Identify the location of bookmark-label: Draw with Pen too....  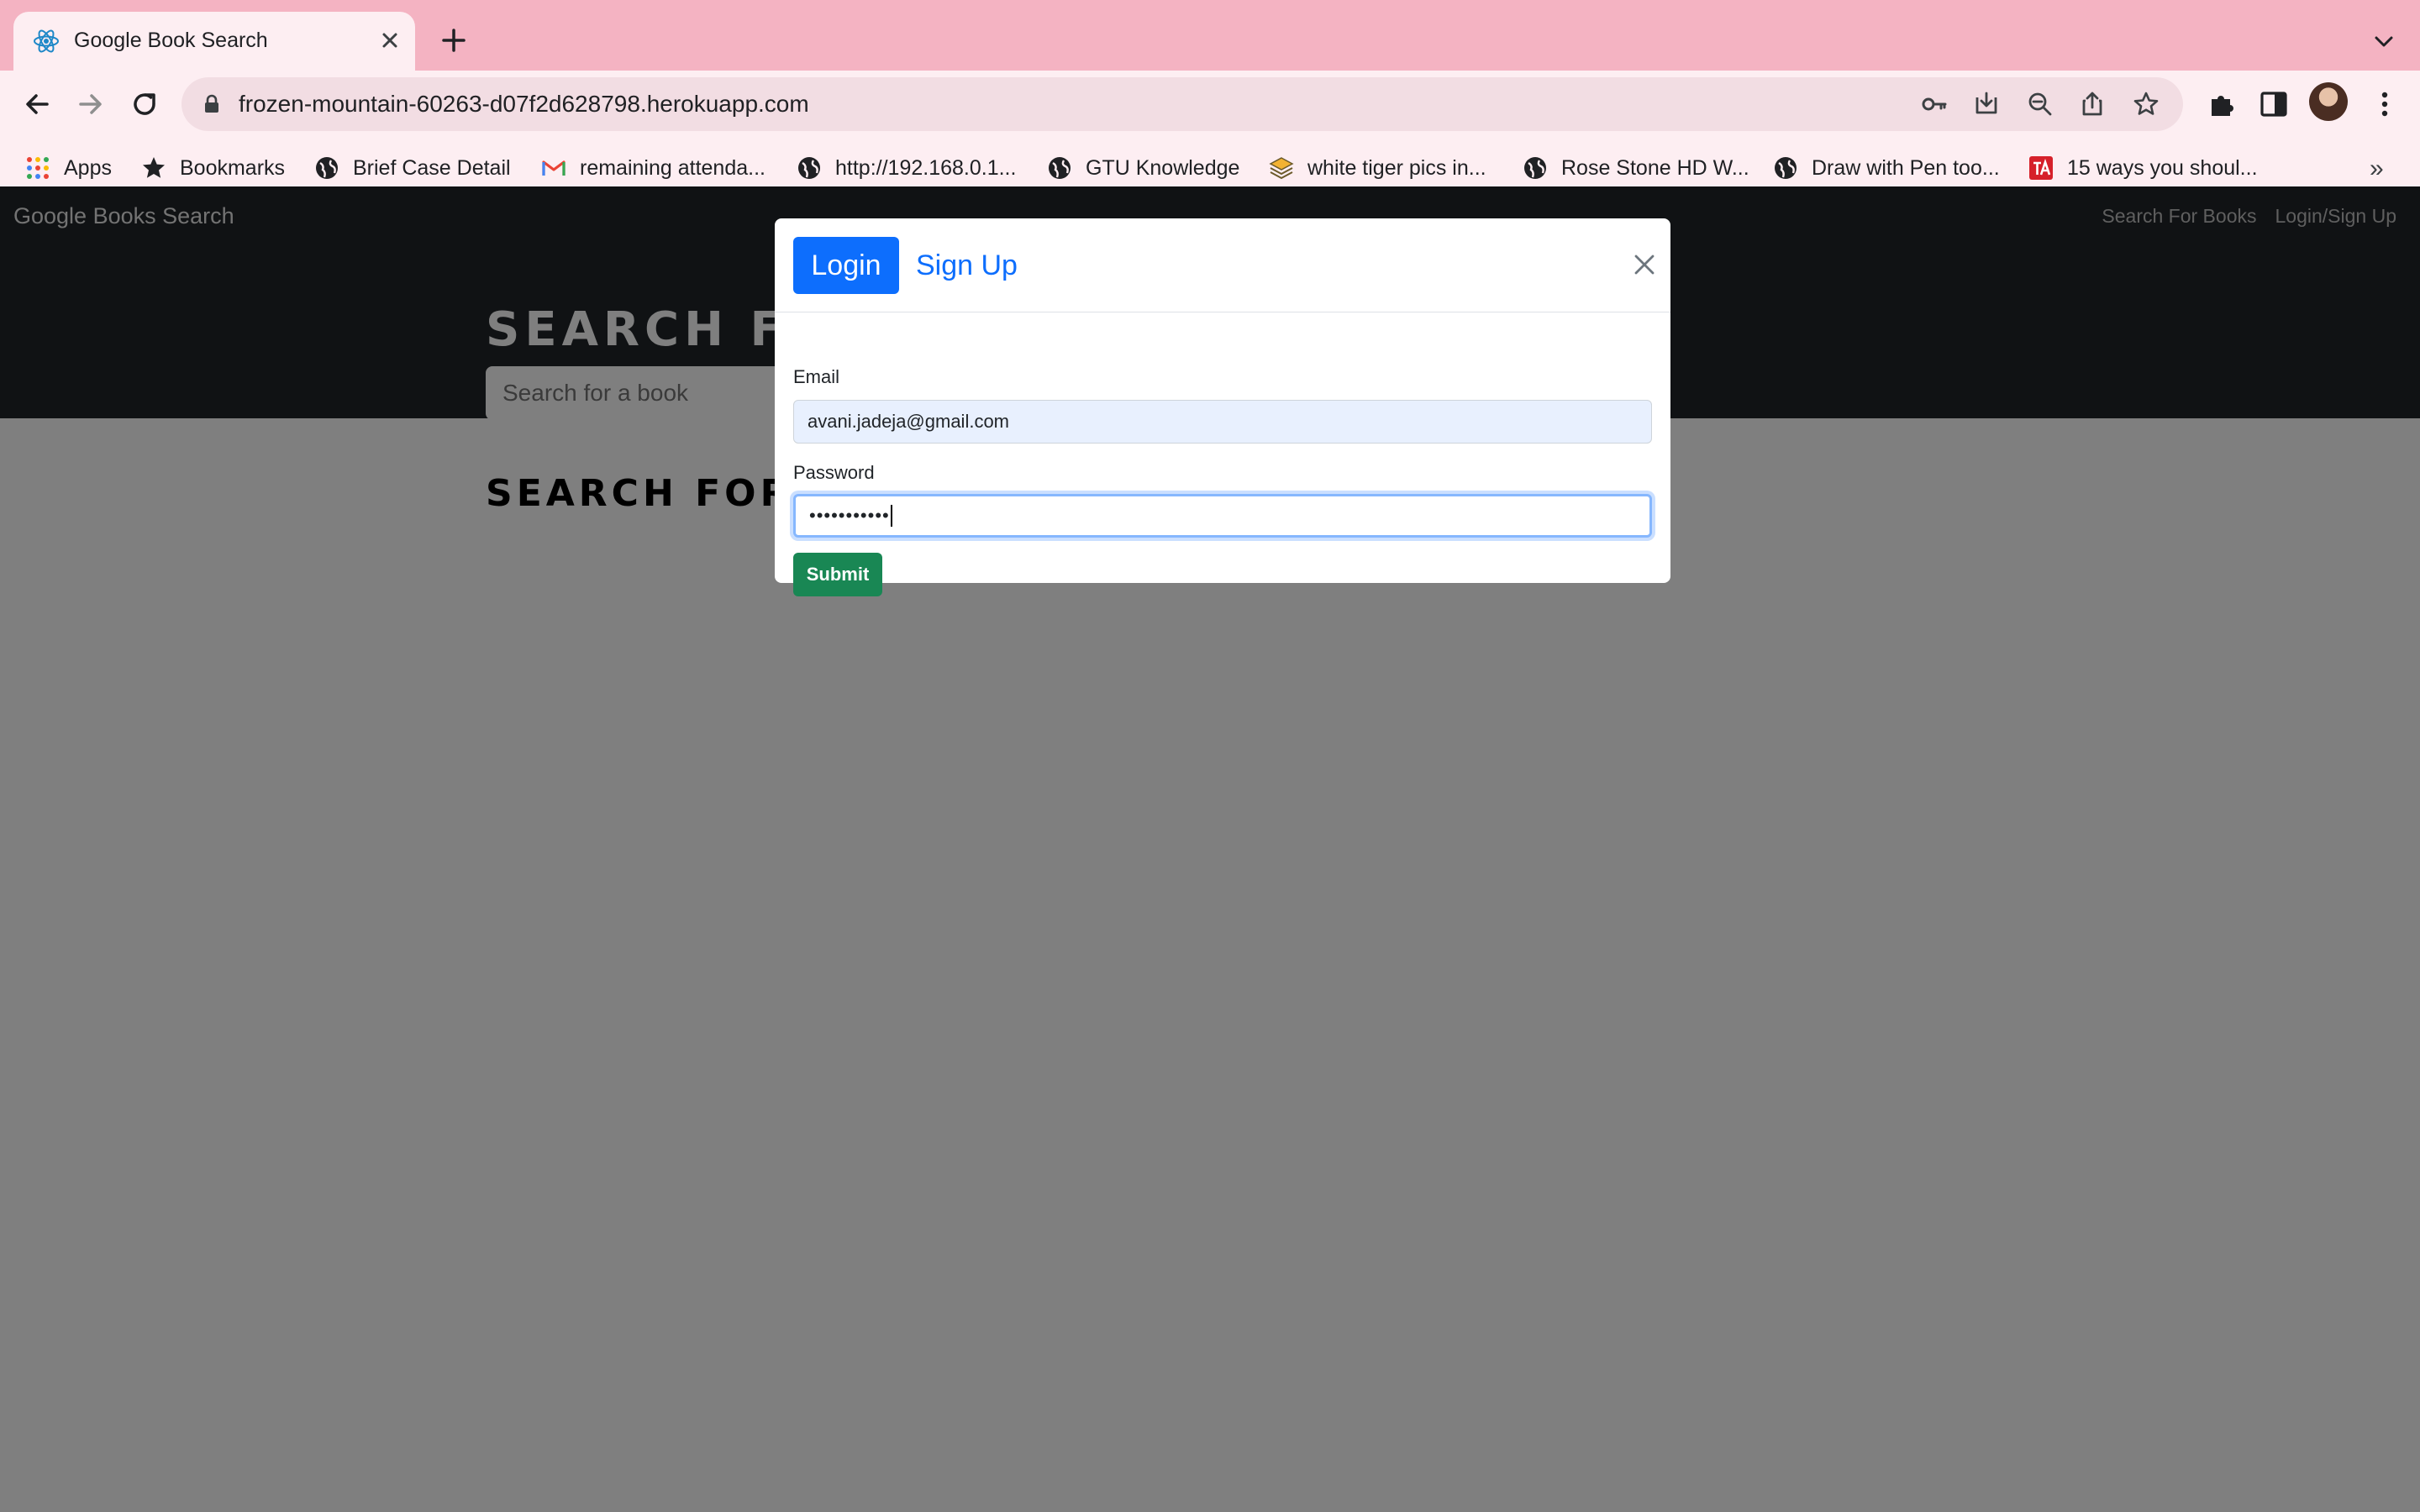
(1906, 167).